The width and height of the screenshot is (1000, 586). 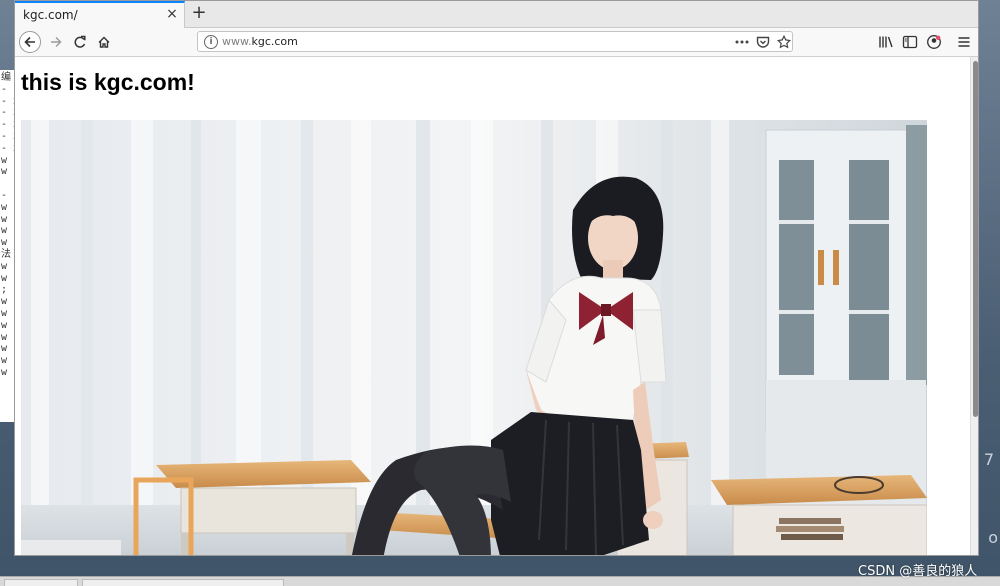 I want to click on background-text: 7, so click(x=988, y=459).